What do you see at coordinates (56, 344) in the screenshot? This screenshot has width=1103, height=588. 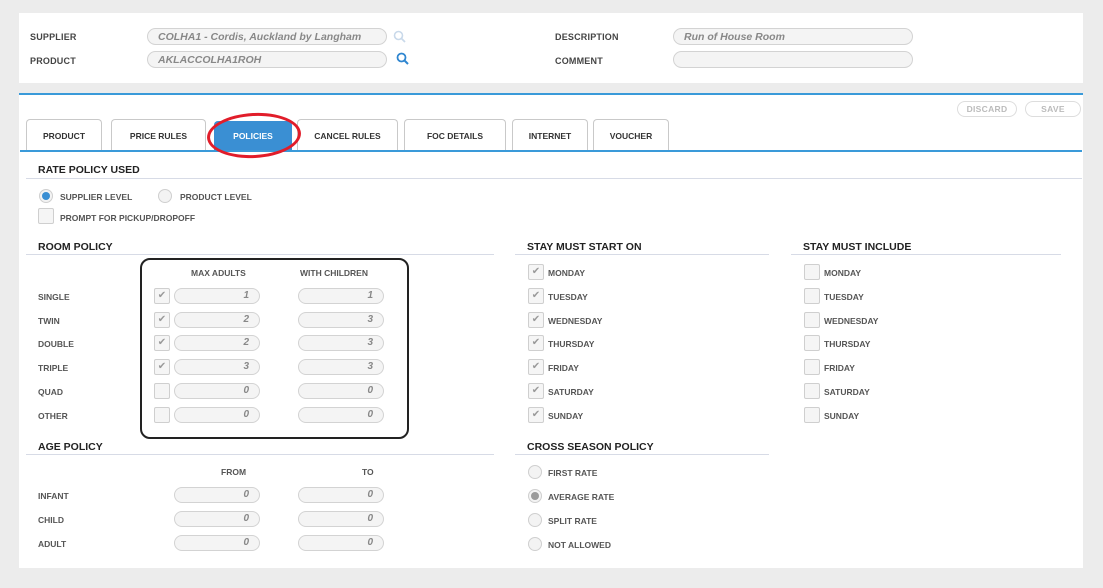 I see `room-row-label: DOUBLE` at bounding box center [56, 344].